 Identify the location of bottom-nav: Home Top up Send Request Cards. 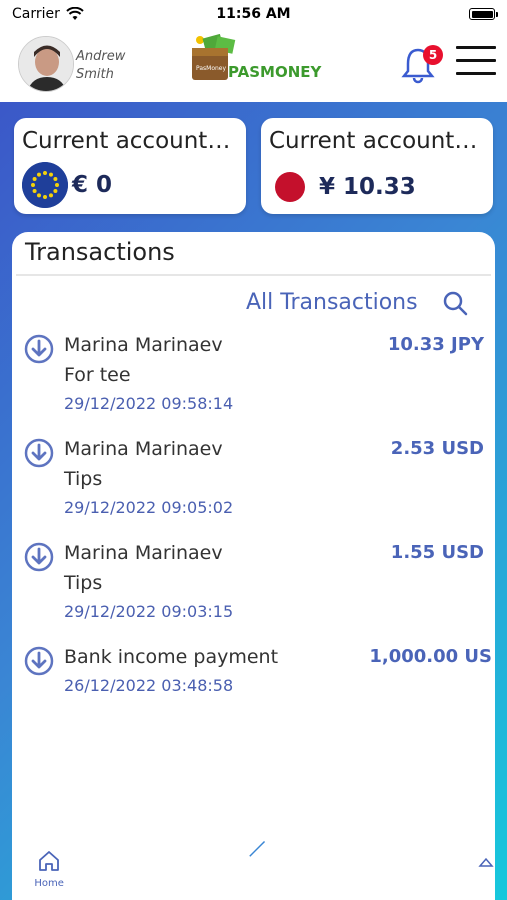
(253, 868).